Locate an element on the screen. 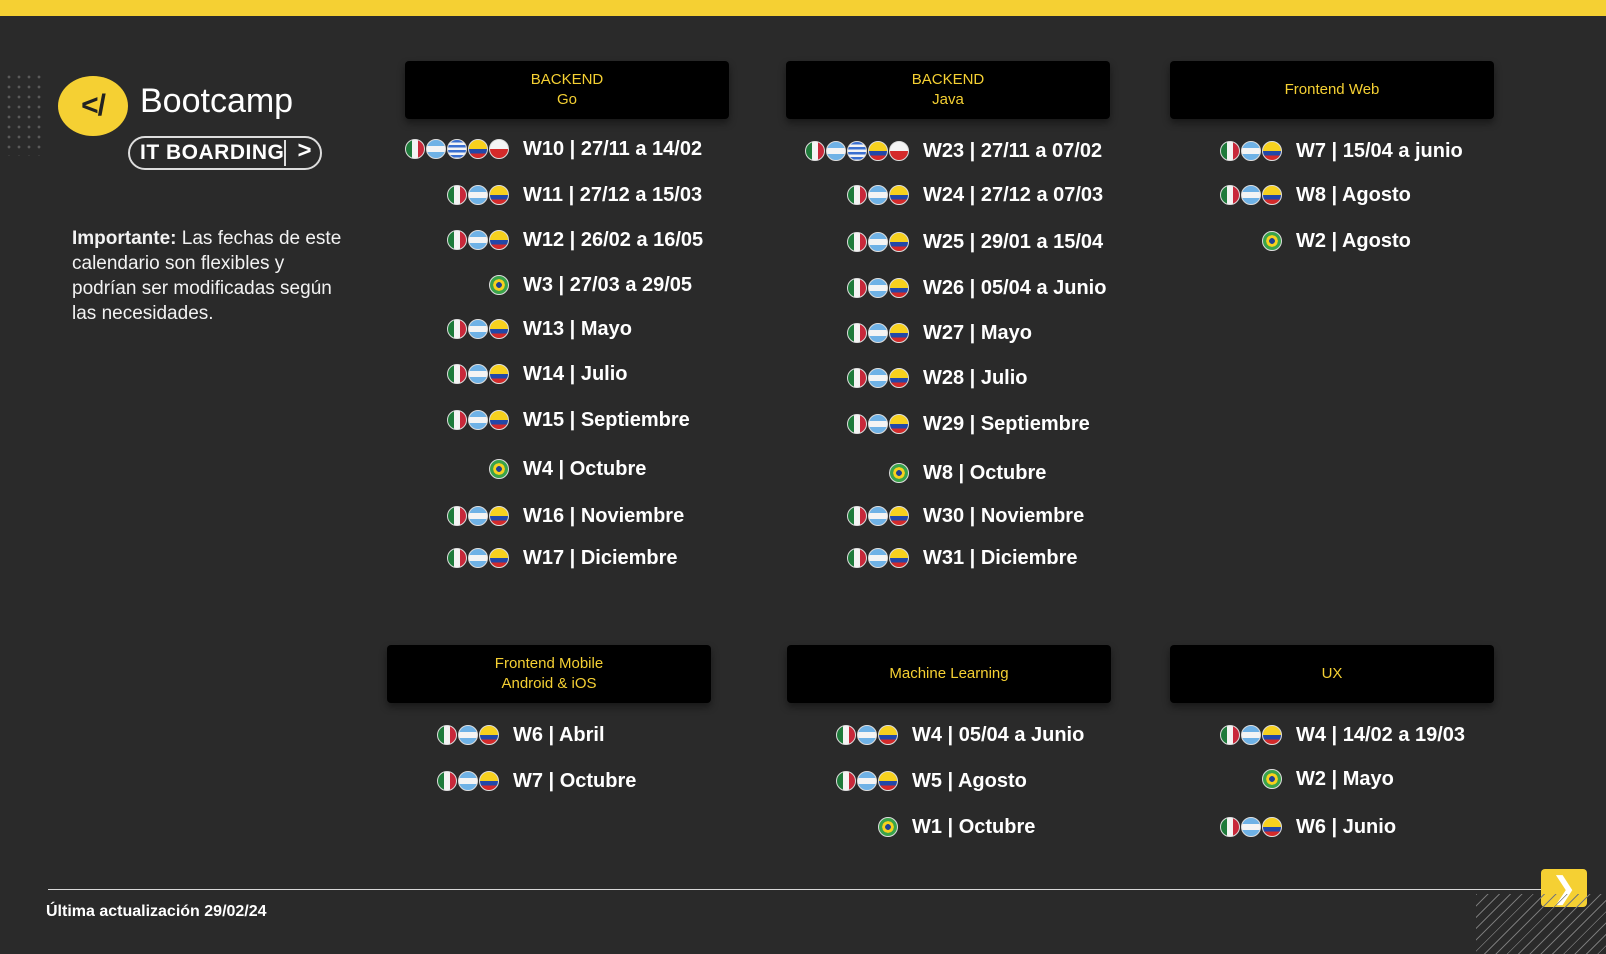  brand-name: Bootcamp is located at coordinates (217, 101).